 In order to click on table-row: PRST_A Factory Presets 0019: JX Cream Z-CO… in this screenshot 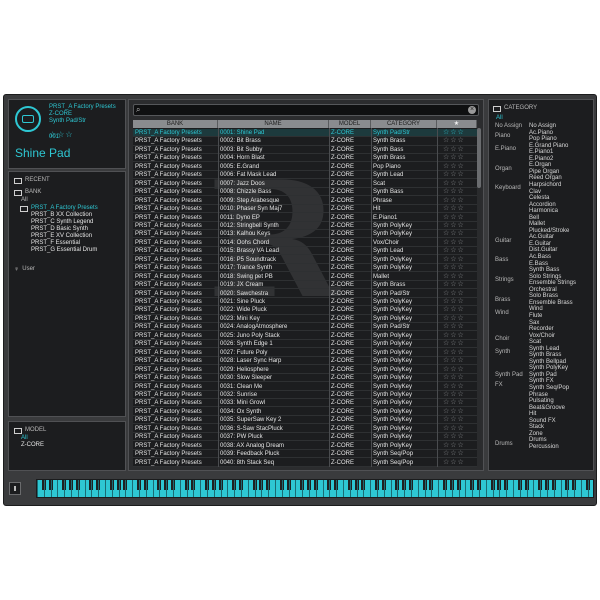, I will do `click(305, 285)`.